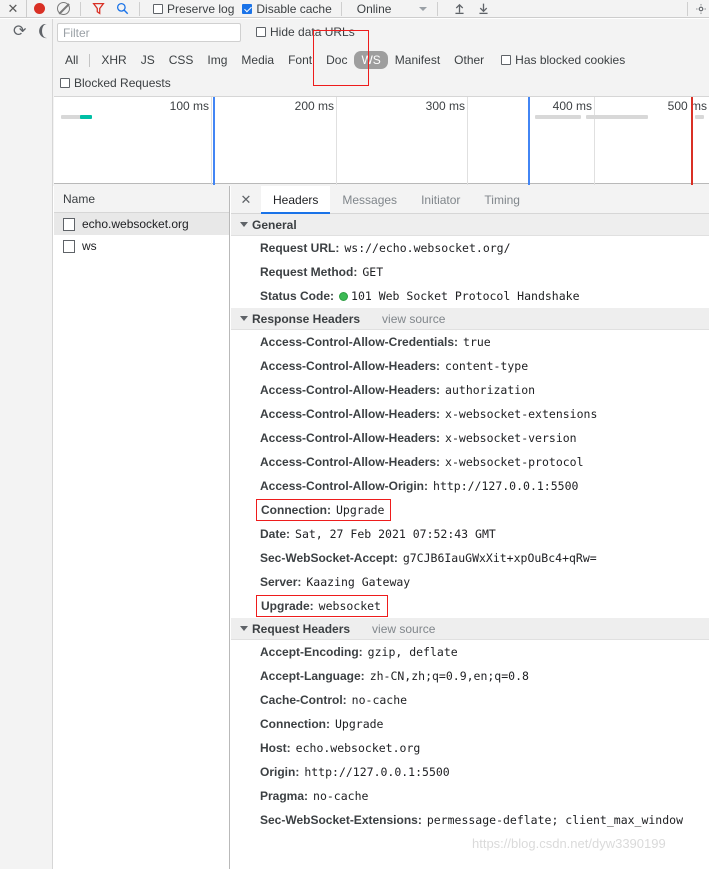  Describe the element at coordinates (322, 606) in the screenshot. I see `header-highlight-box: Upgrade: websocket` at that location.